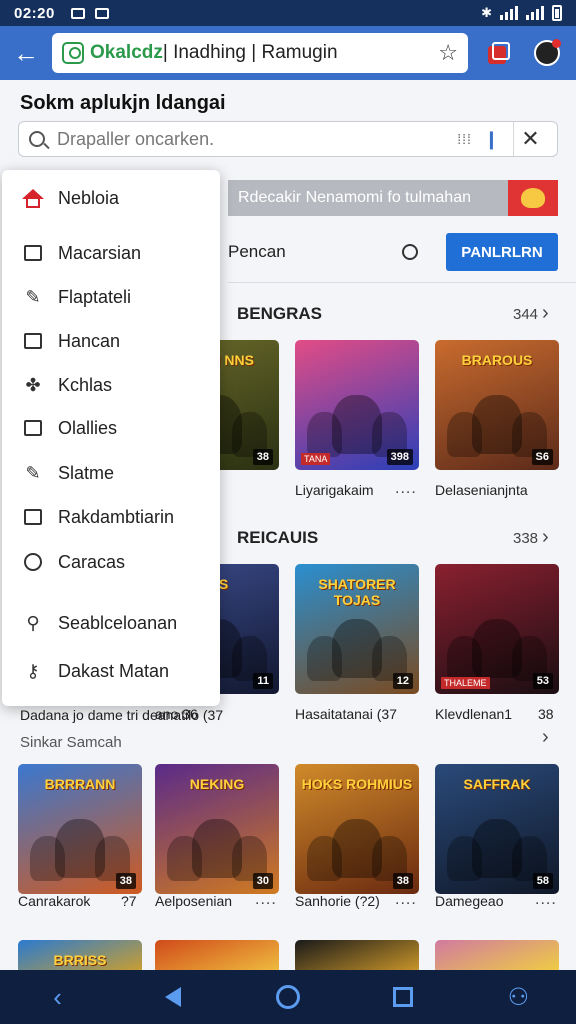  I want to click on wifi-signal-icon, so click(509, 13).